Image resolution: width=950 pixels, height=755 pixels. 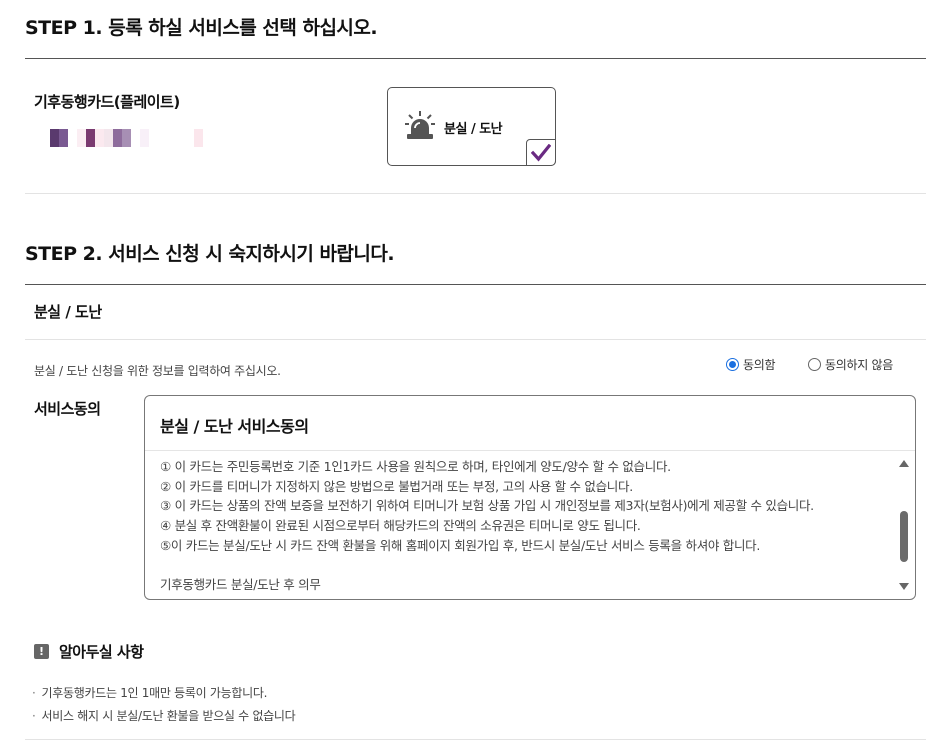 What do you see at coordinates (420, 125) in the screenshot?
I see `siren-icon` at bounding box center [420, 125].